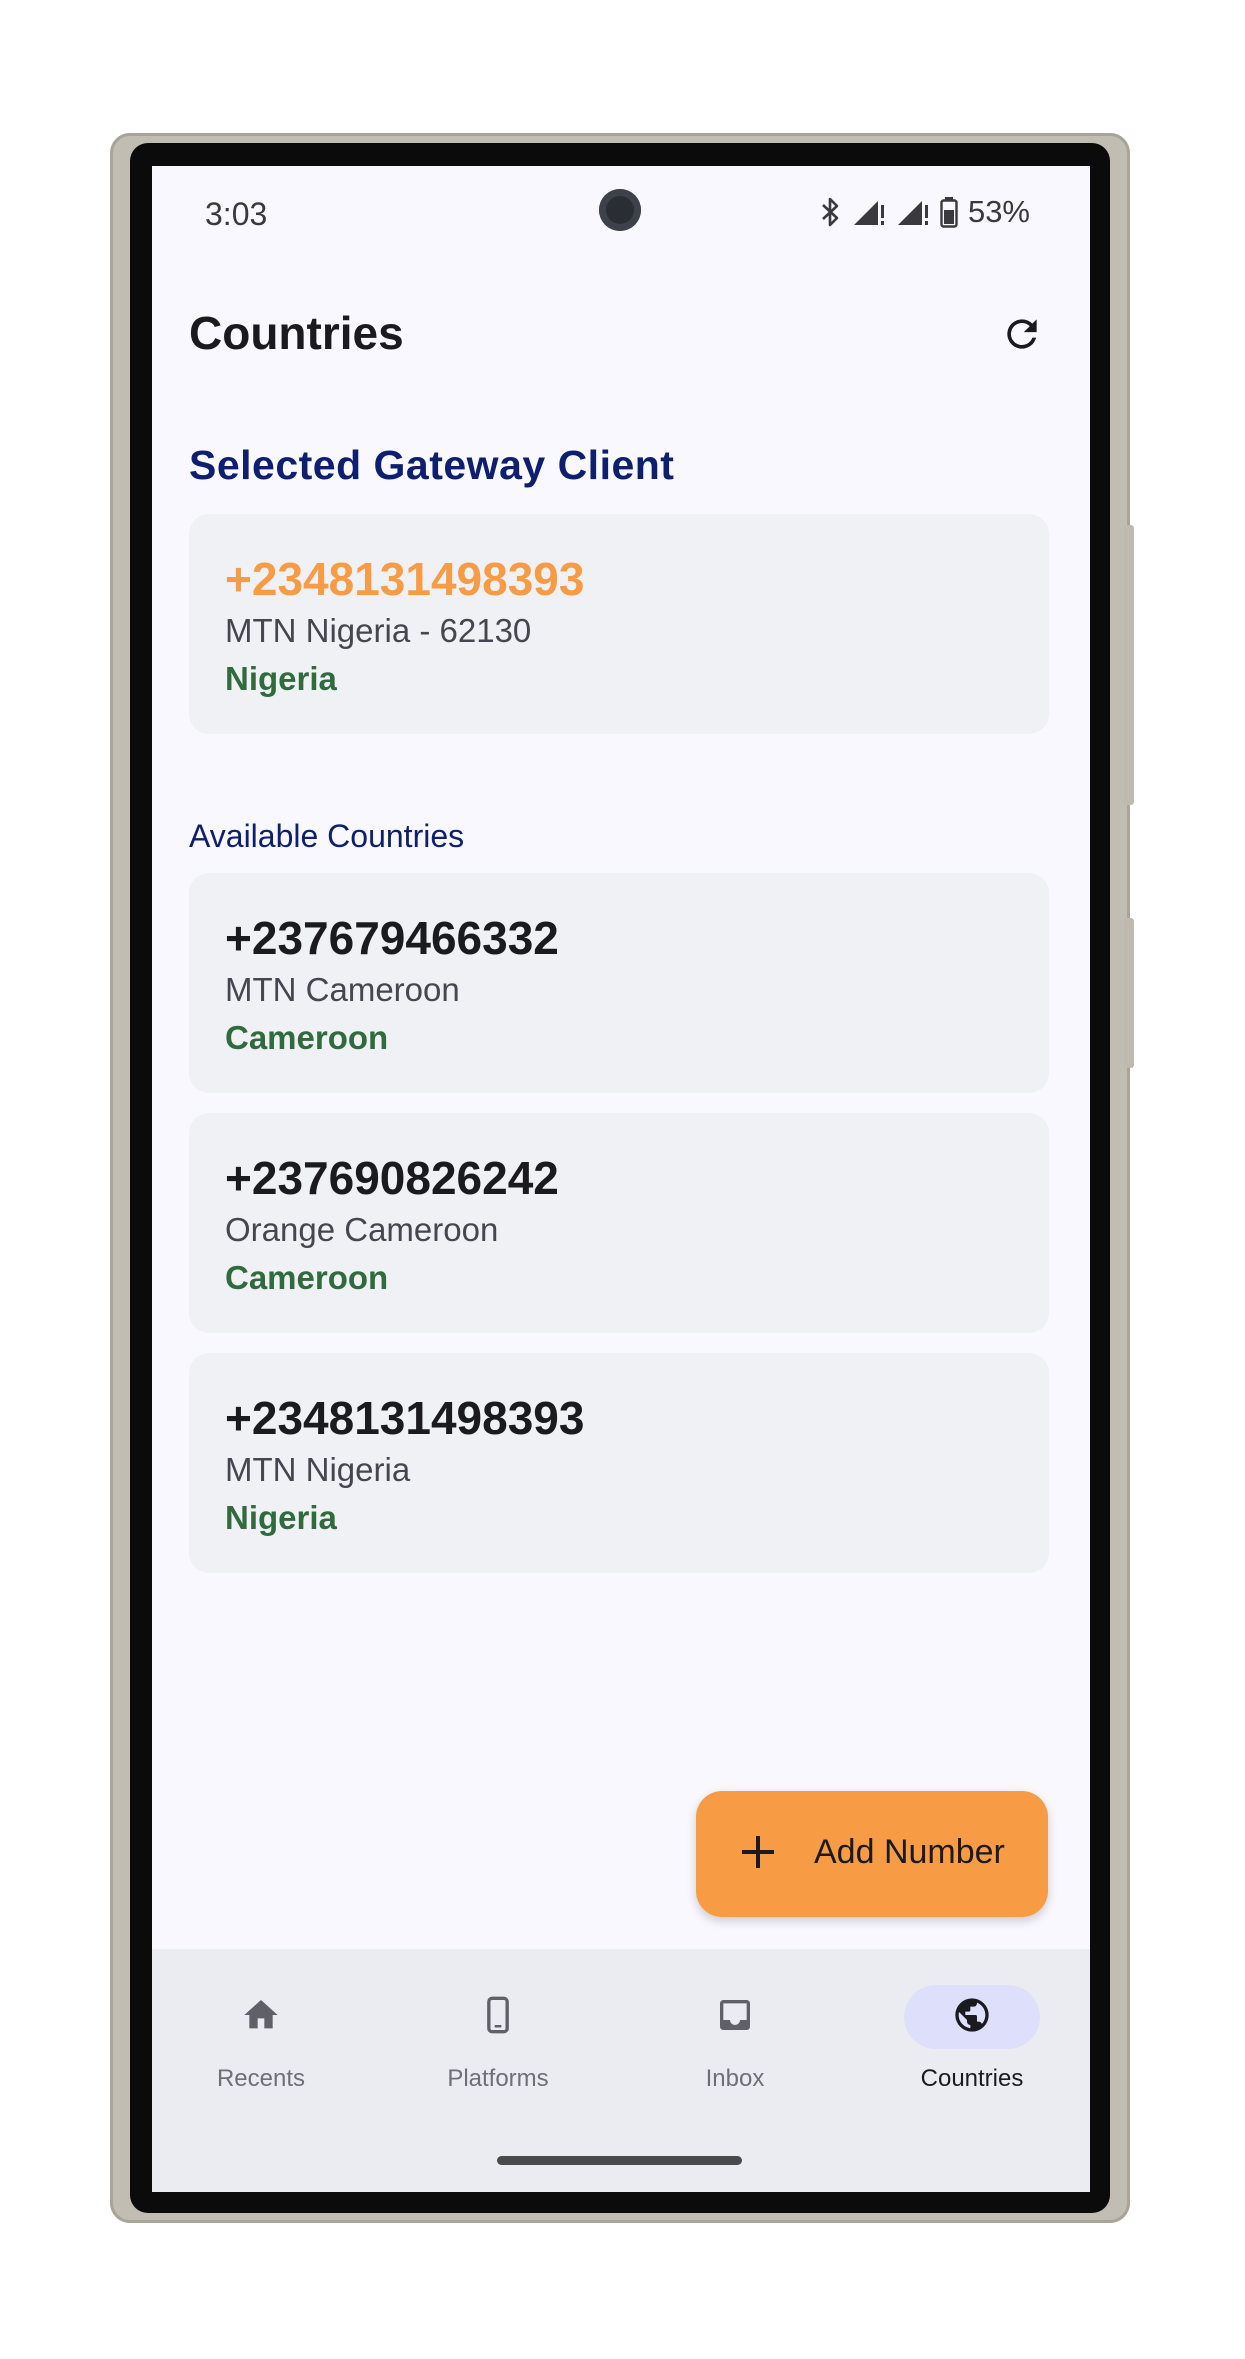 This screenshot has width=1245, height=2359. Describe the element at coordinates (432, 465) in the screenshot. I see `selected-gateway-heading: Selected Gateway Client` at that location.